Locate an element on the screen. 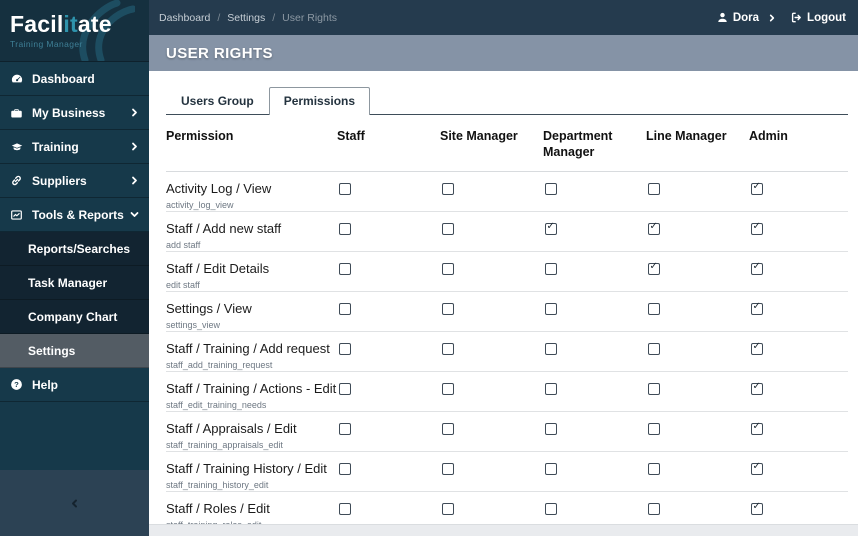  sidebar-collapse-button is located at coordinates (74, 503).